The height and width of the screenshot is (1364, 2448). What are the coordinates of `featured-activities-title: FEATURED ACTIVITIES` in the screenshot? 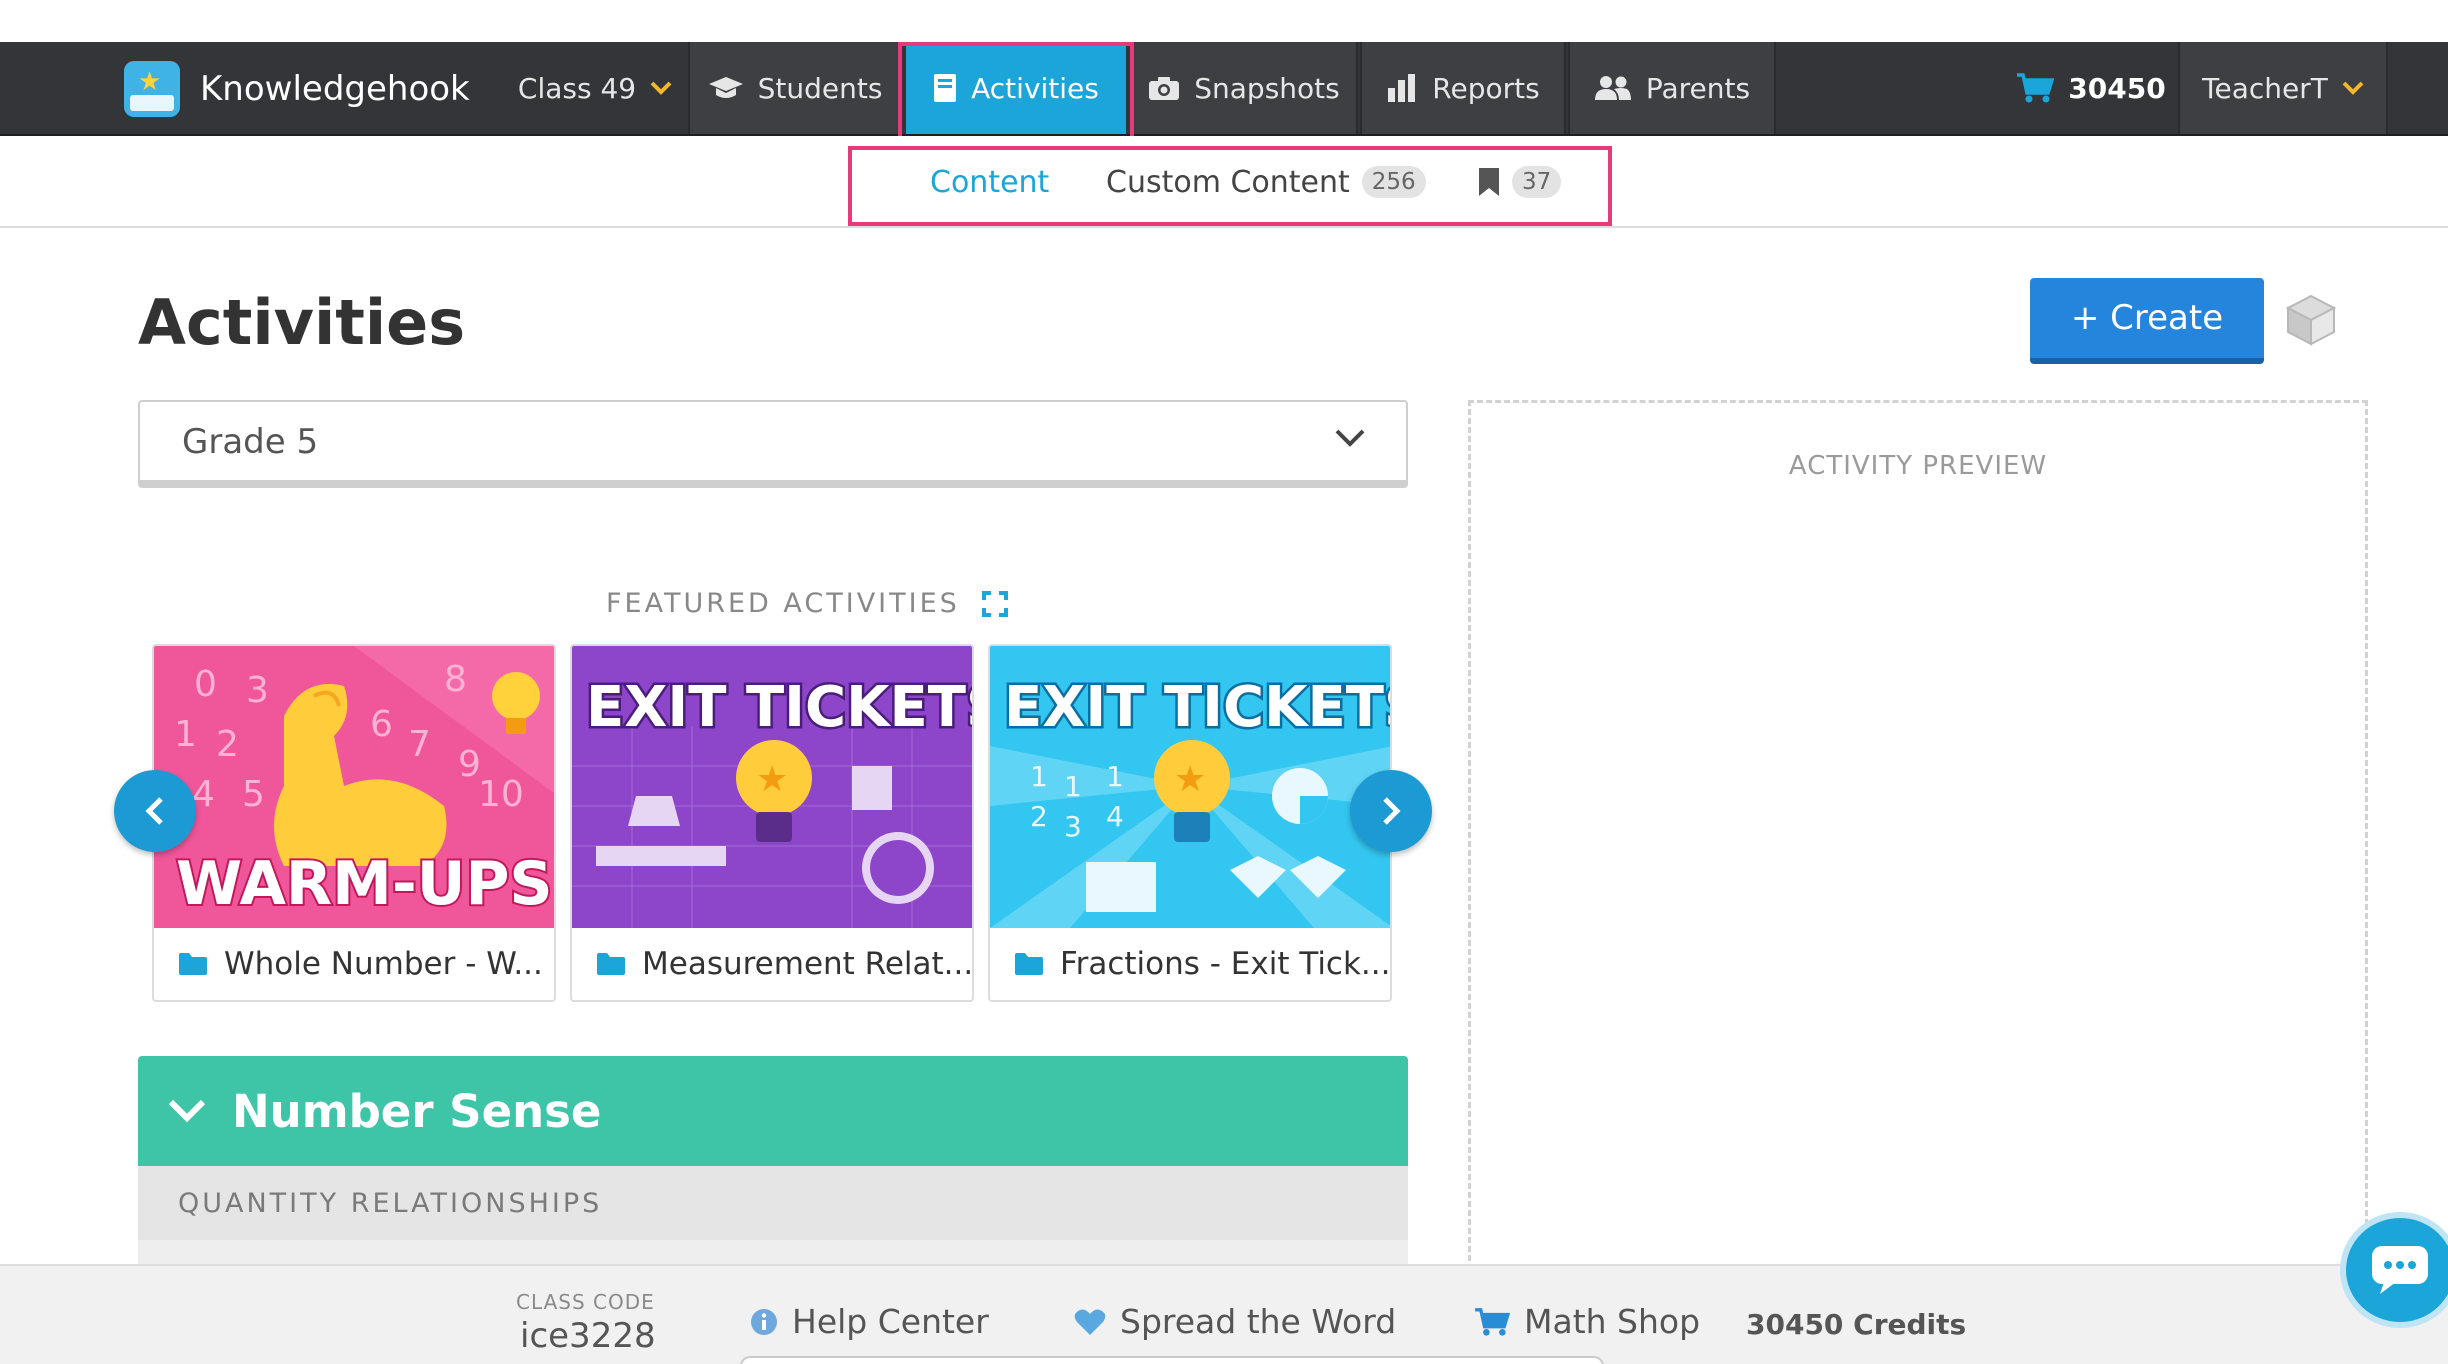 It's located at (807, 603).